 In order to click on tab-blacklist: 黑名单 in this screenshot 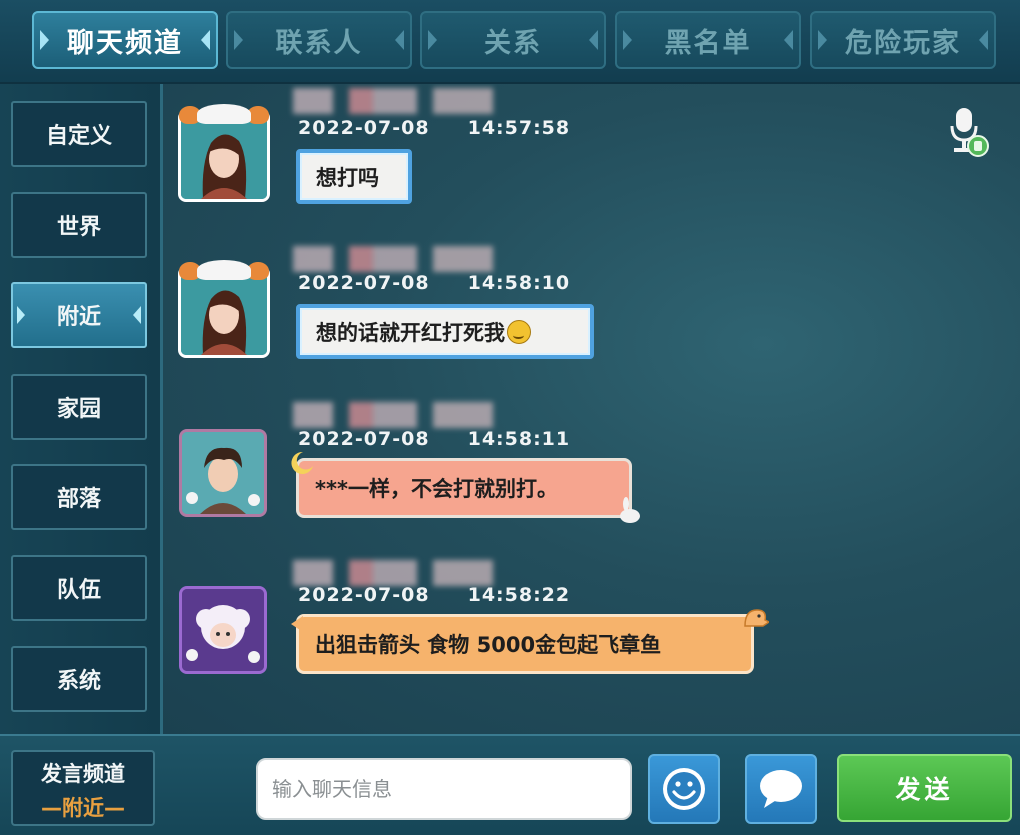, I will do `click(708, 40)`.